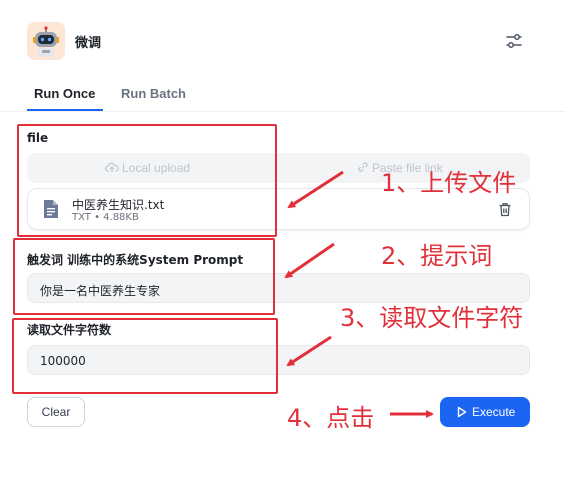 Image resolution: width=565 pixels, height=478 pixels. Describe the element at coordinates (437, 256) in the screenshot. I see `annotation-step-2: 2、提示词` at that location.